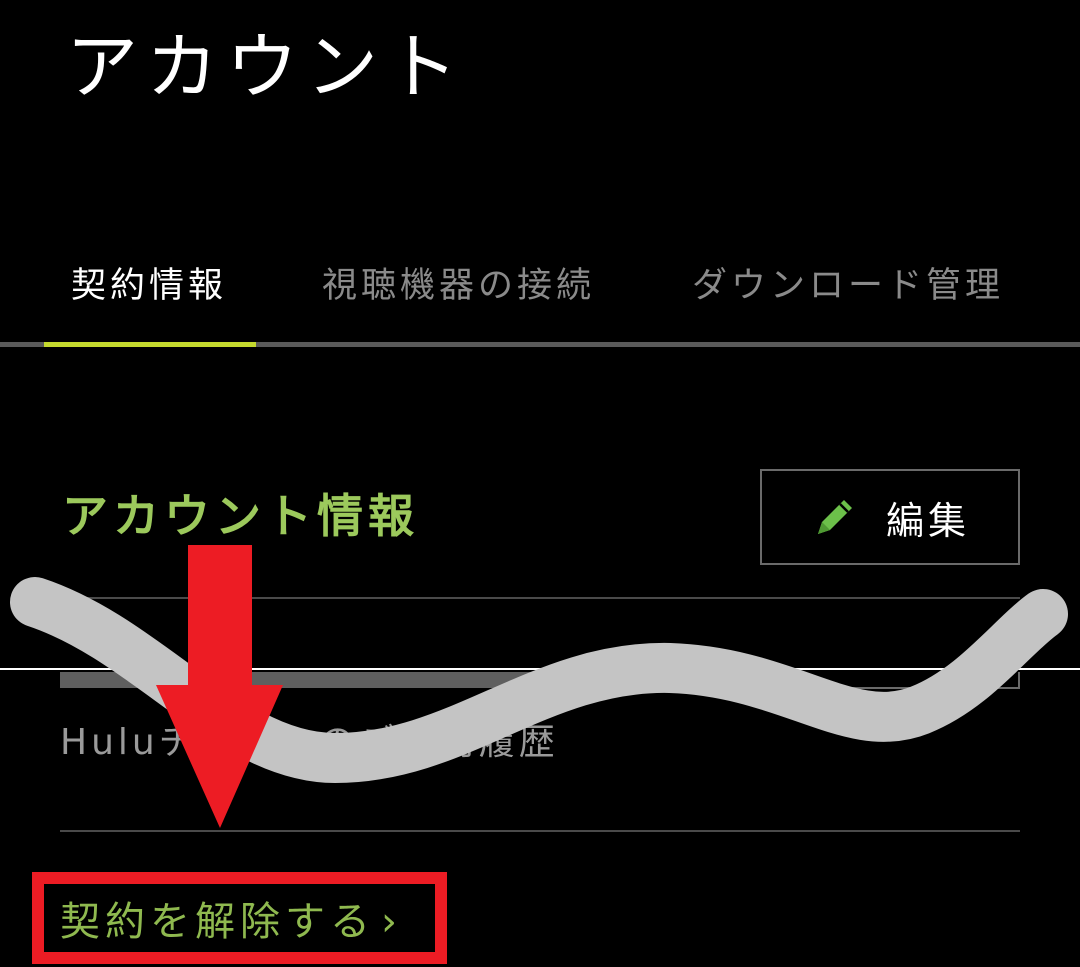  What do you see at coordinates (834, 517) in the screenshot?
I see `pencil-icon` at bounding box center [834, 517].